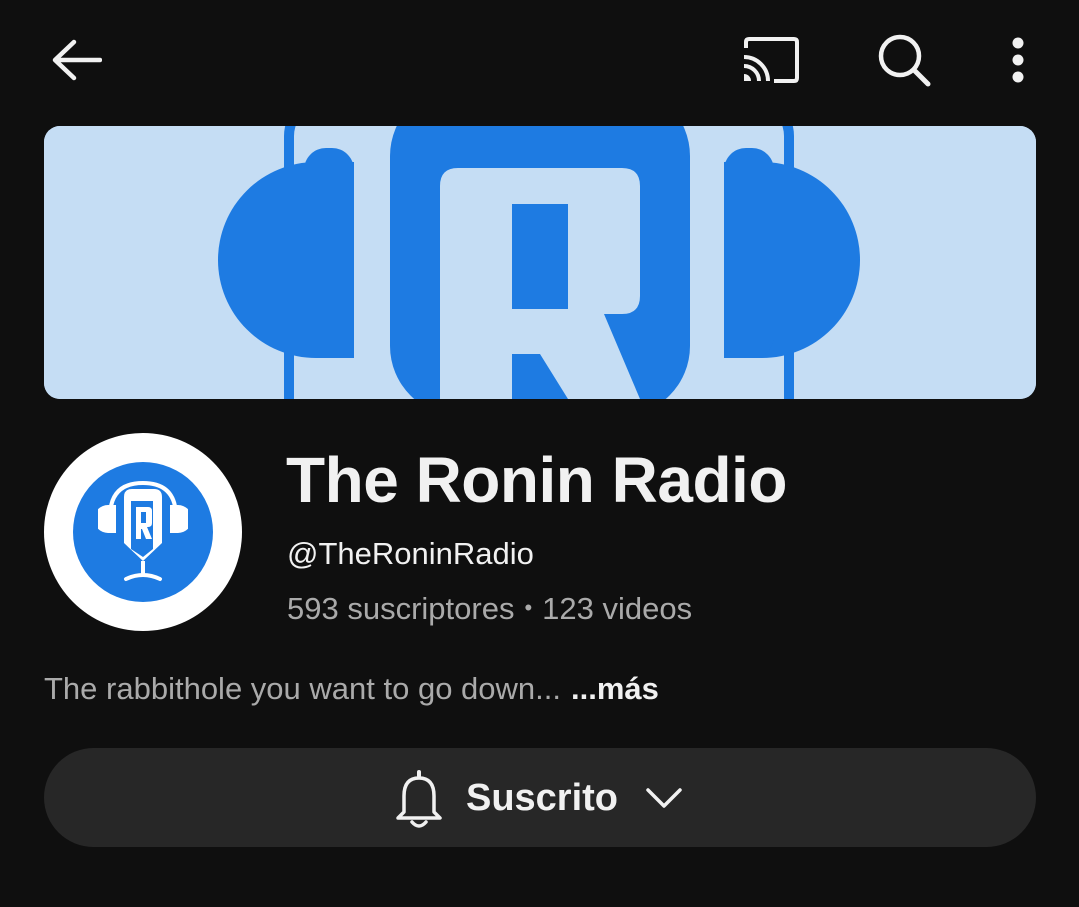  I want to click on cast-icon, so click(771, 60).